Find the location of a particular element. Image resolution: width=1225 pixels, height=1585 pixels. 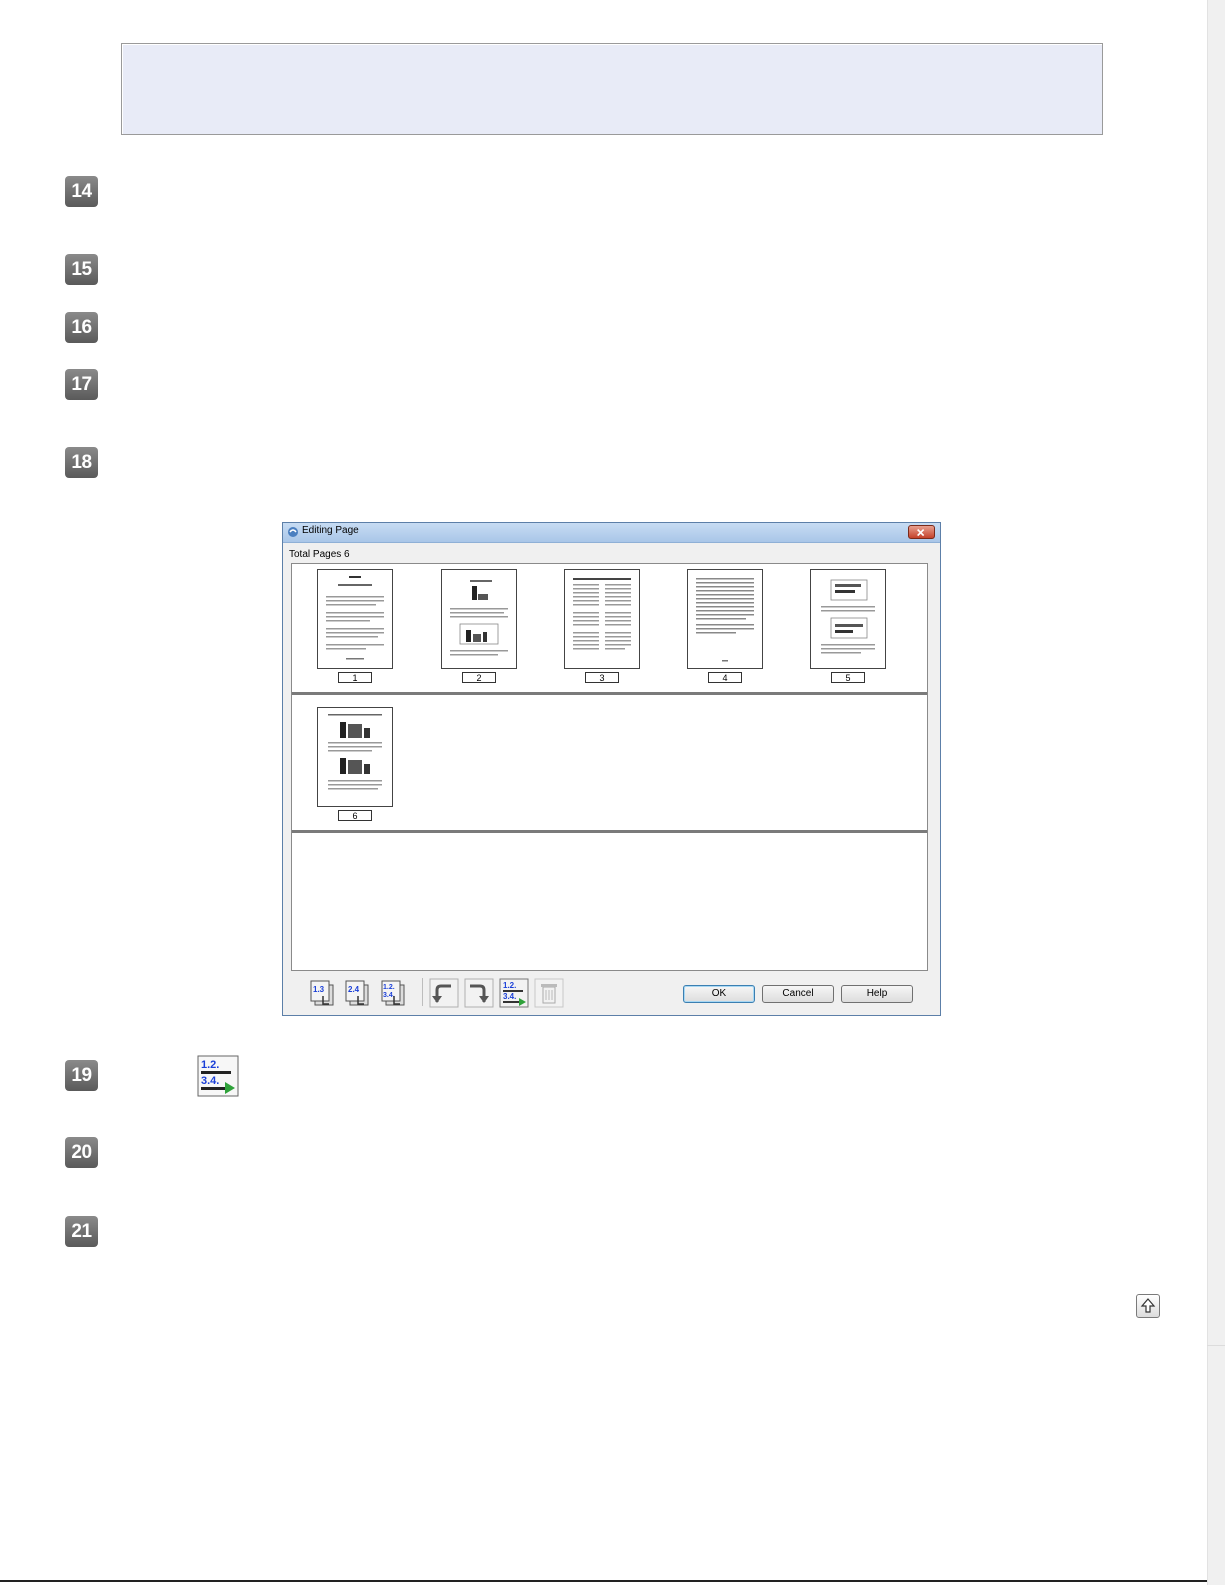

svg-text: 2.4 is located at coordinates (354, 989).